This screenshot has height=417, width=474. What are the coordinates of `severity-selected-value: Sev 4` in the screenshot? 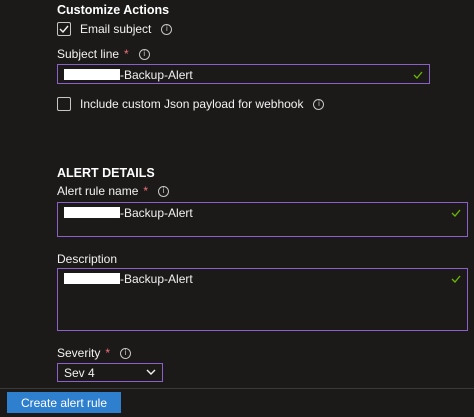 It's located at (79, 372).